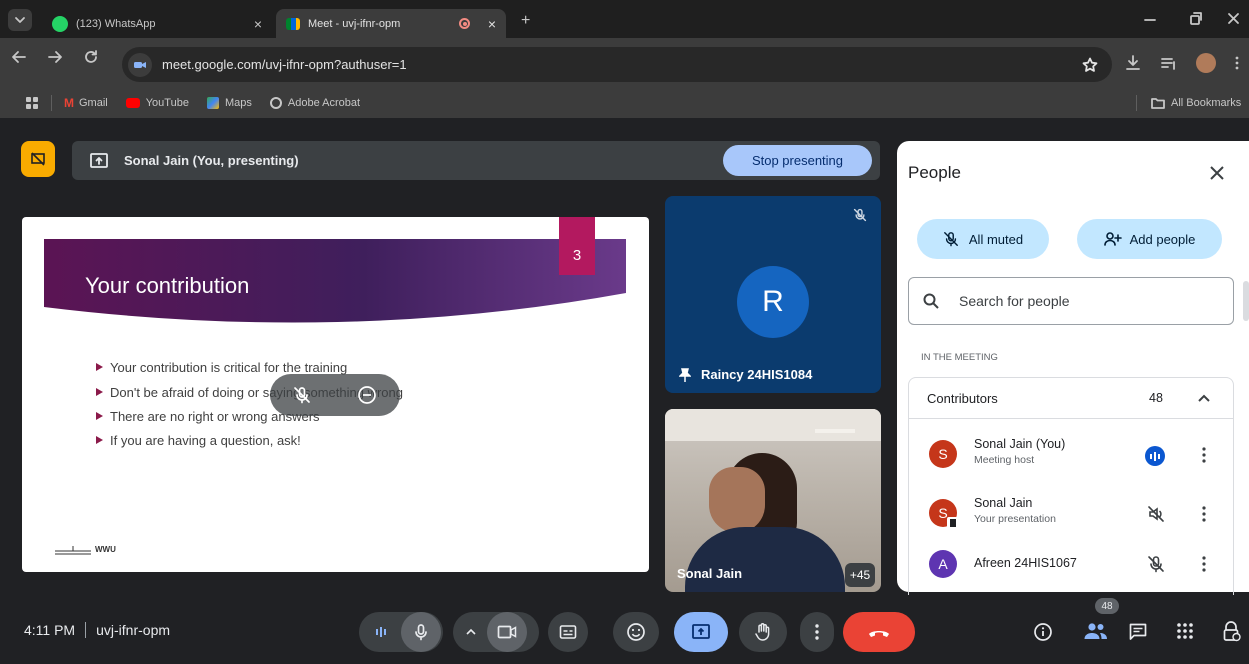 This screenshot has height=664, width=1249. I want to click on camera-button, so click(507, 632).